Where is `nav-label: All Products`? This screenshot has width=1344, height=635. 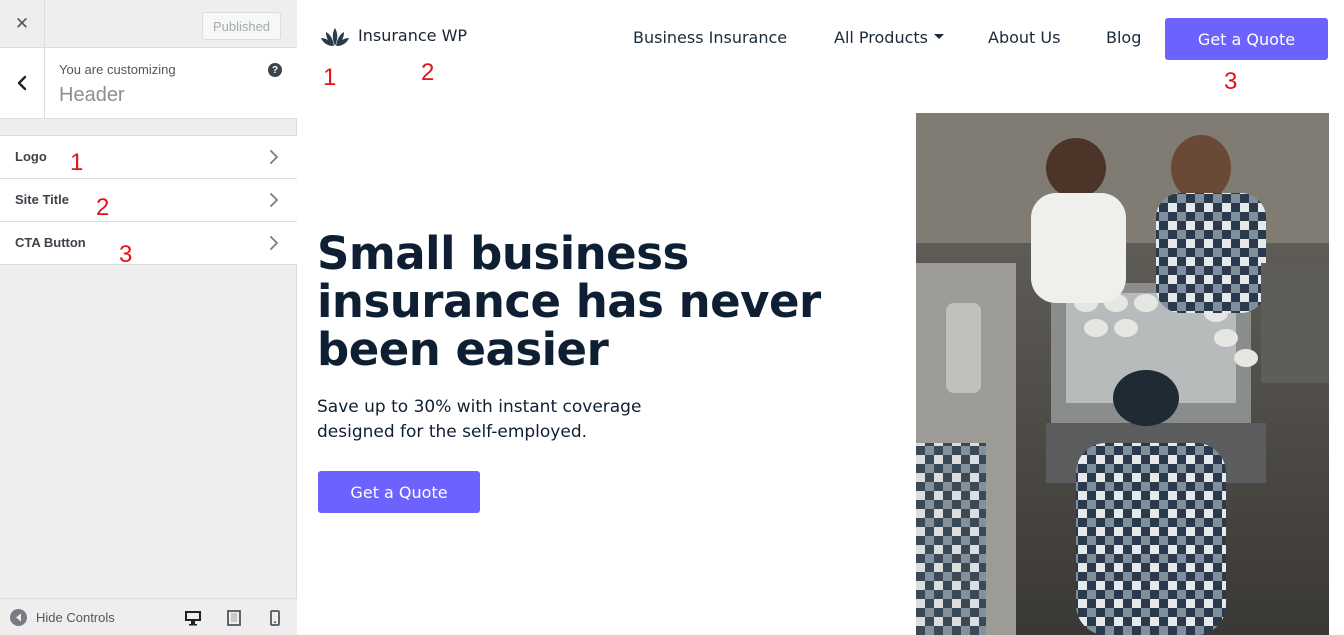
nav-label: All Products is located at coordinates (881, 37).